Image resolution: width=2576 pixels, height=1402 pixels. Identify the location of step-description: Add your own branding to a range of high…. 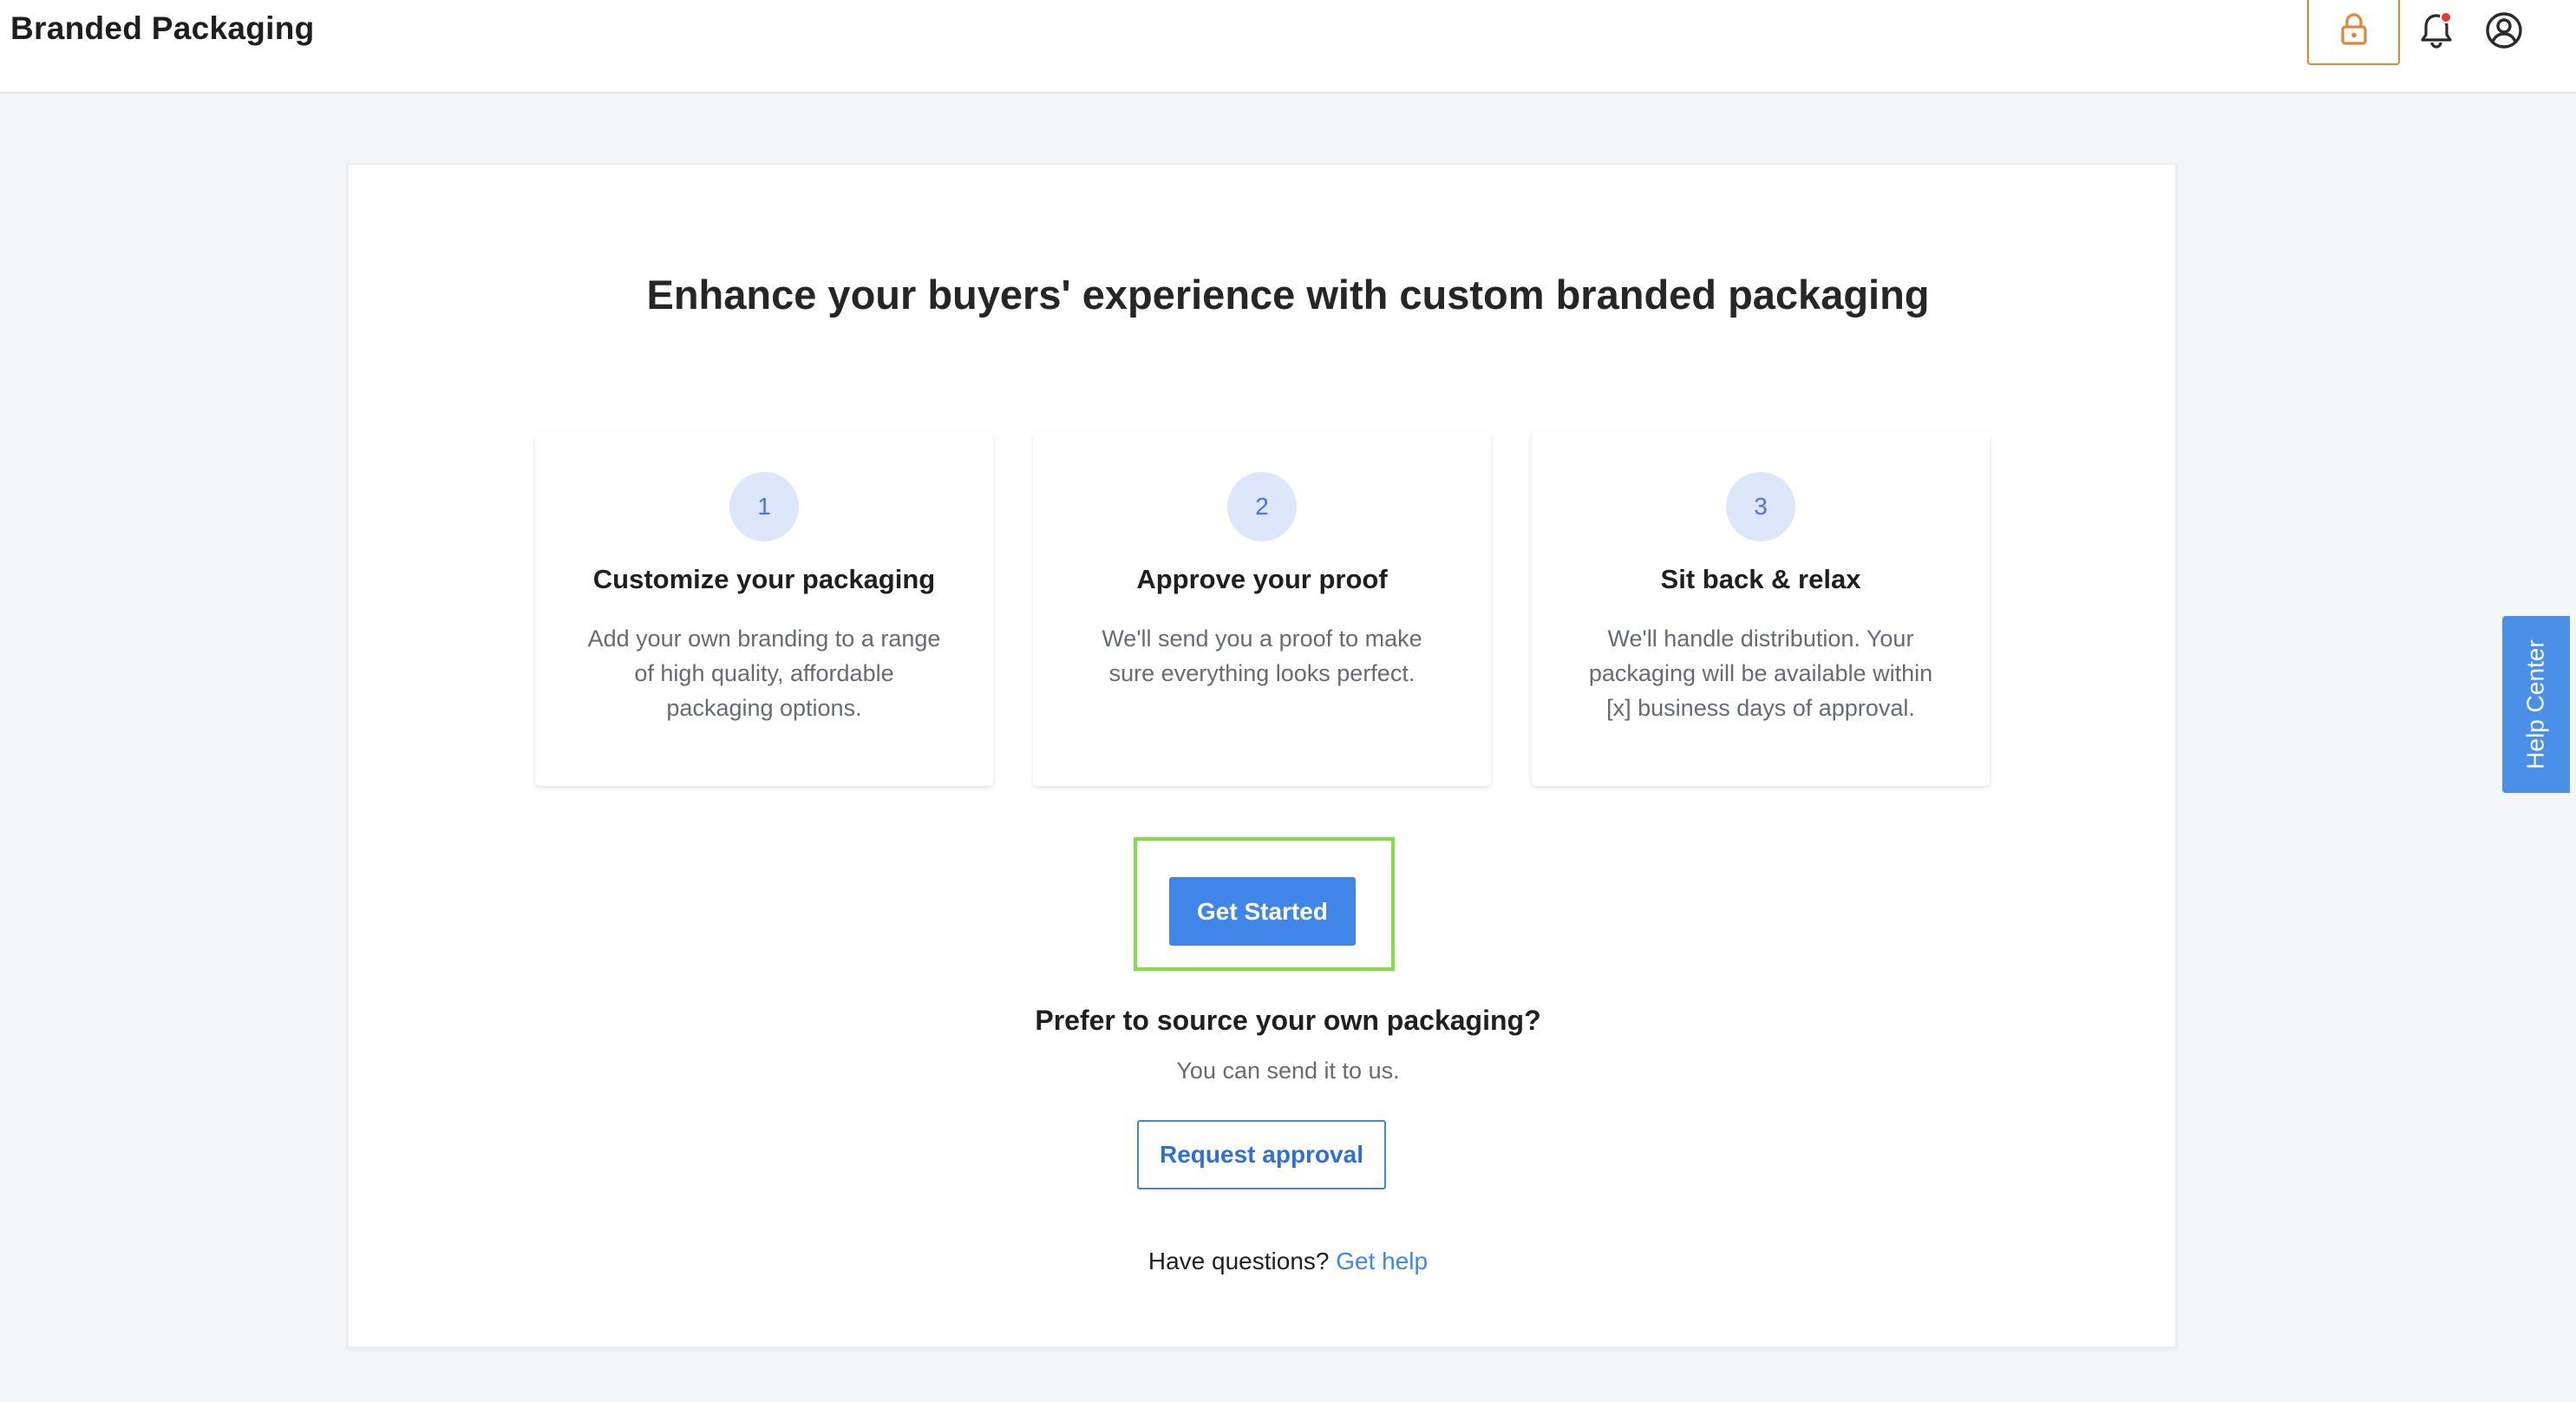
(764, 673).